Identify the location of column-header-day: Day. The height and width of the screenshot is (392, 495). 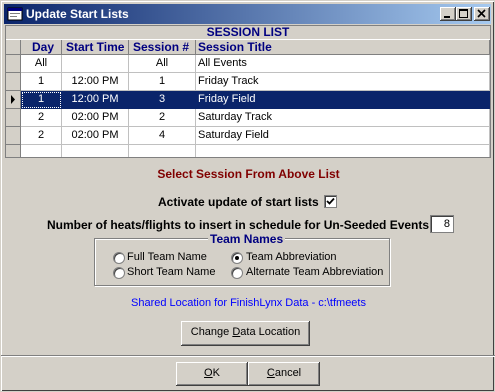
(41, 47).